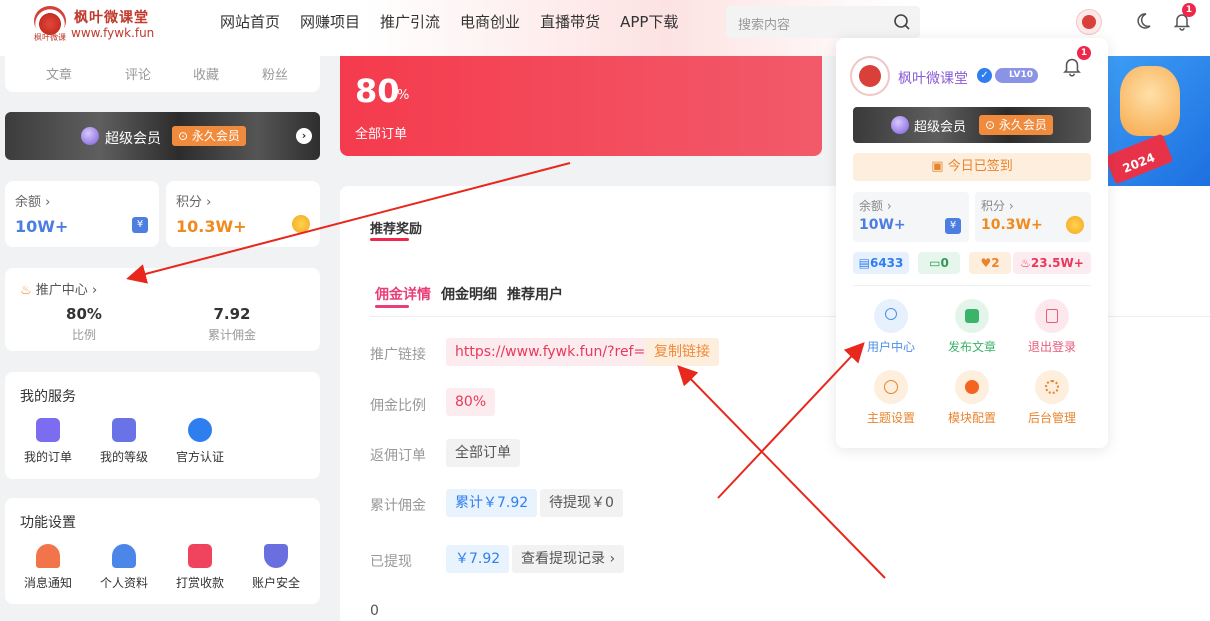  Describe the element at coordinates (111, 18) in the screenshot. I see `logo-title: 枫叶微课堂` at that location.